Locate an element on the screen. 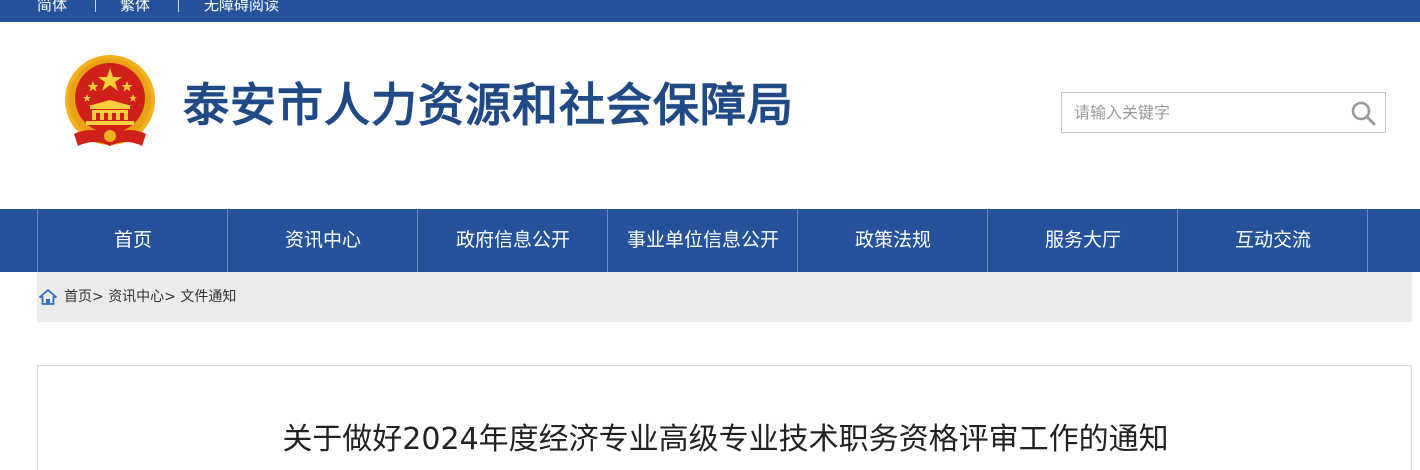 Image resolution: width=1420 pixels, height=470 pixels. nav-item-interaction: 互动交流 is located at coordinates (1273, 240).